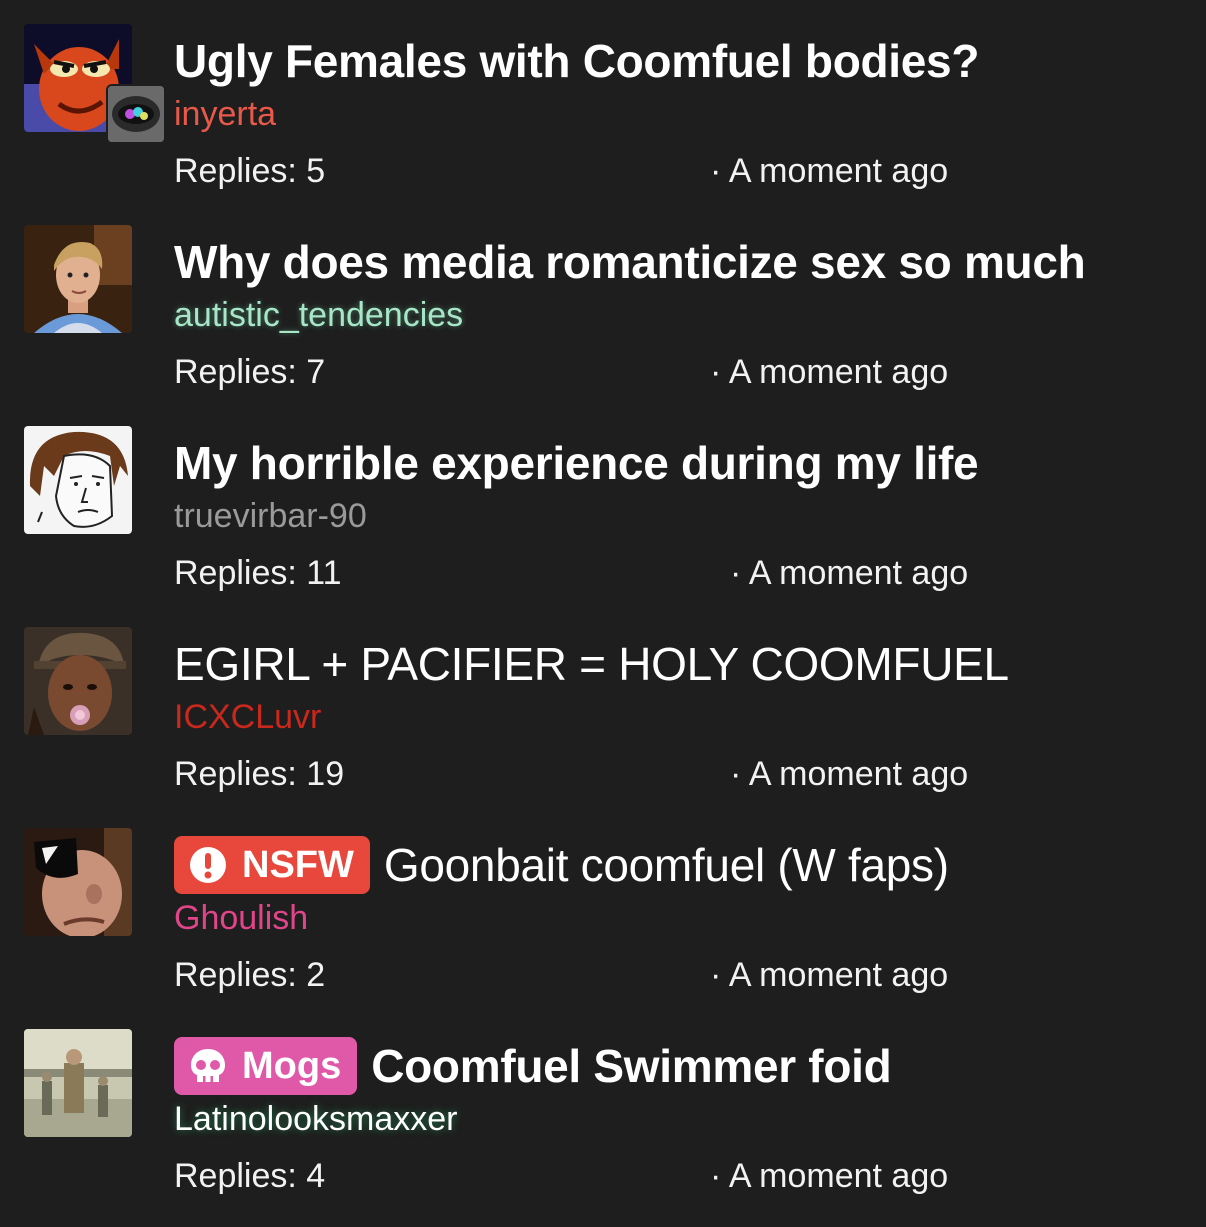 This screenshot has height=1227, width=1206. Describe the element at coordinates (78, 882) in the screenshot. I see `sunglasses-face-avatar` at that location.